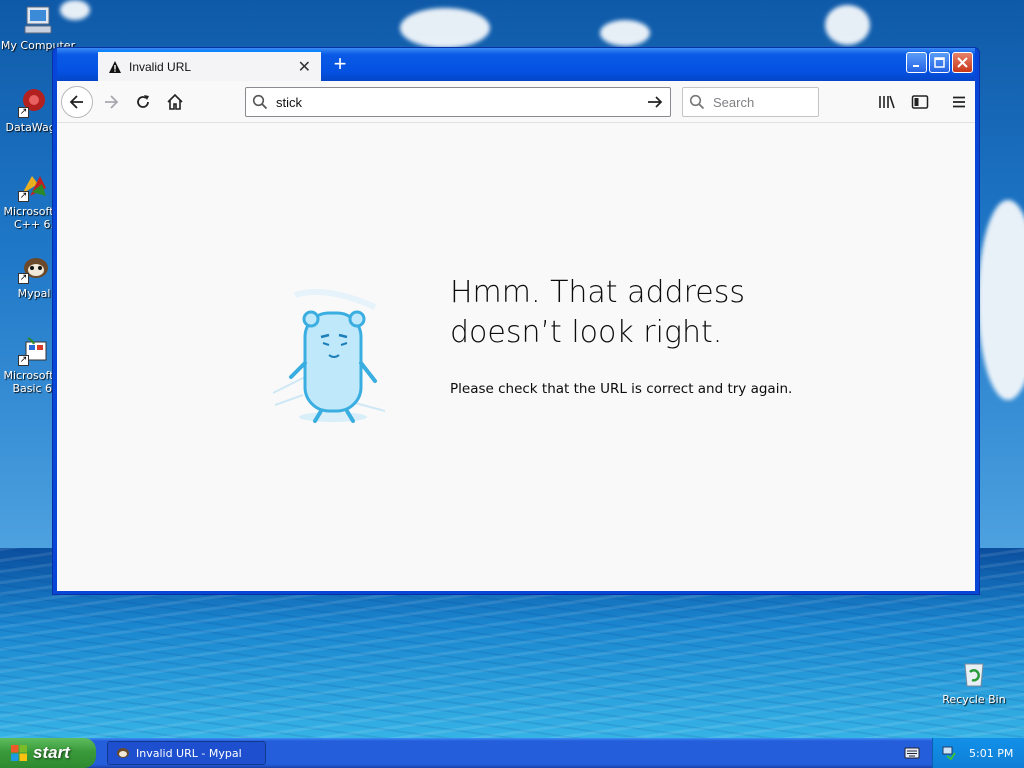  I want to click on close-window-button, so click(962, 62).